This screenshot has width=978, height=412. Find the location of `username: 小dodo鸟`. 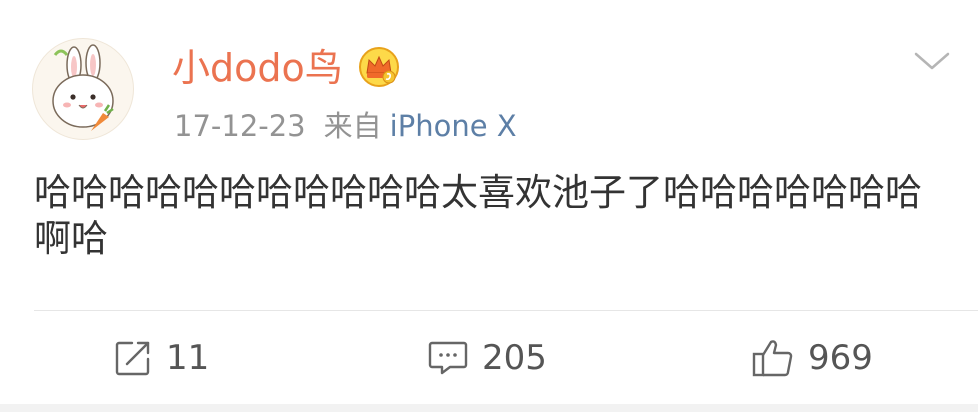

username: 小dodo鸟 is located at coordinates (257, 68).